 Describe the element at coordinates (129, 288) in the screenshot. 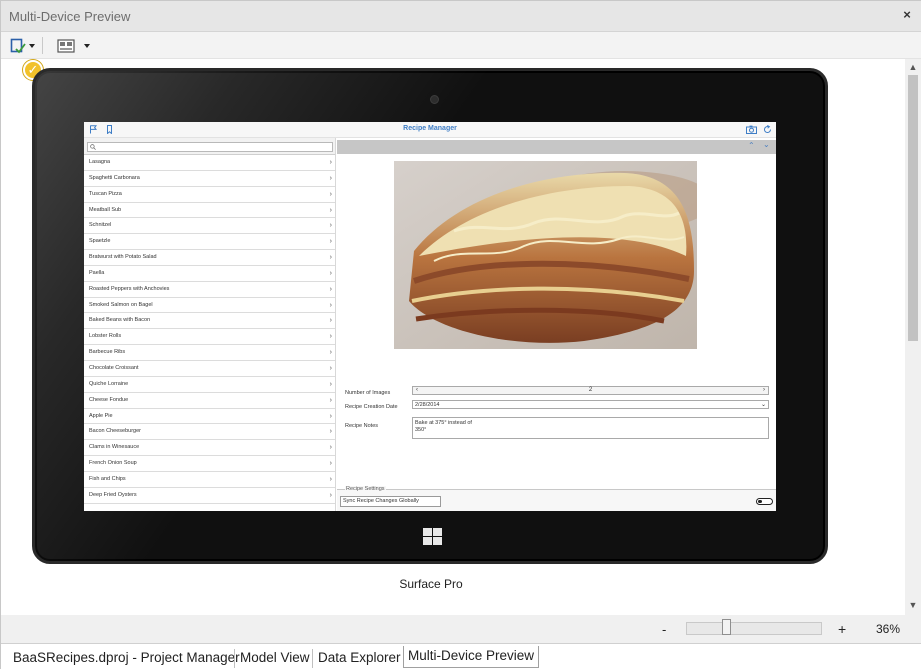

I see `recipe-name: Roasted Peppers with Anchovies` at that location.